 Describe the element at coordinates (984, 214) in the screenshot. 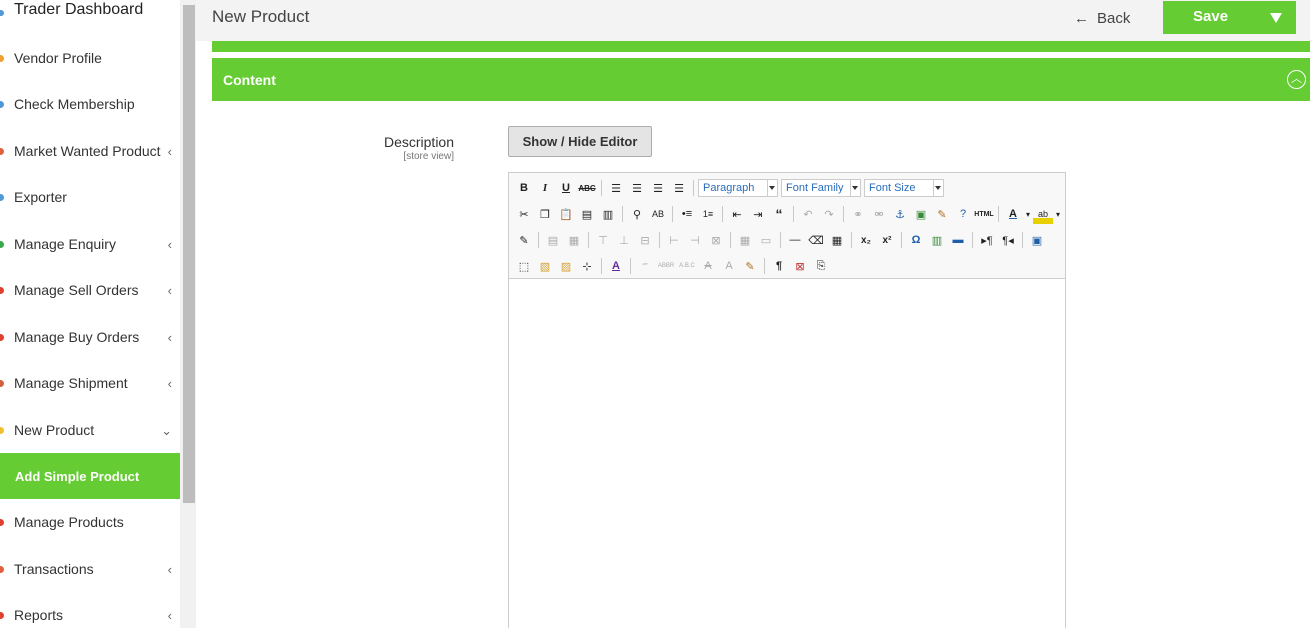

I see `html-source-icon: HTML` at that location.